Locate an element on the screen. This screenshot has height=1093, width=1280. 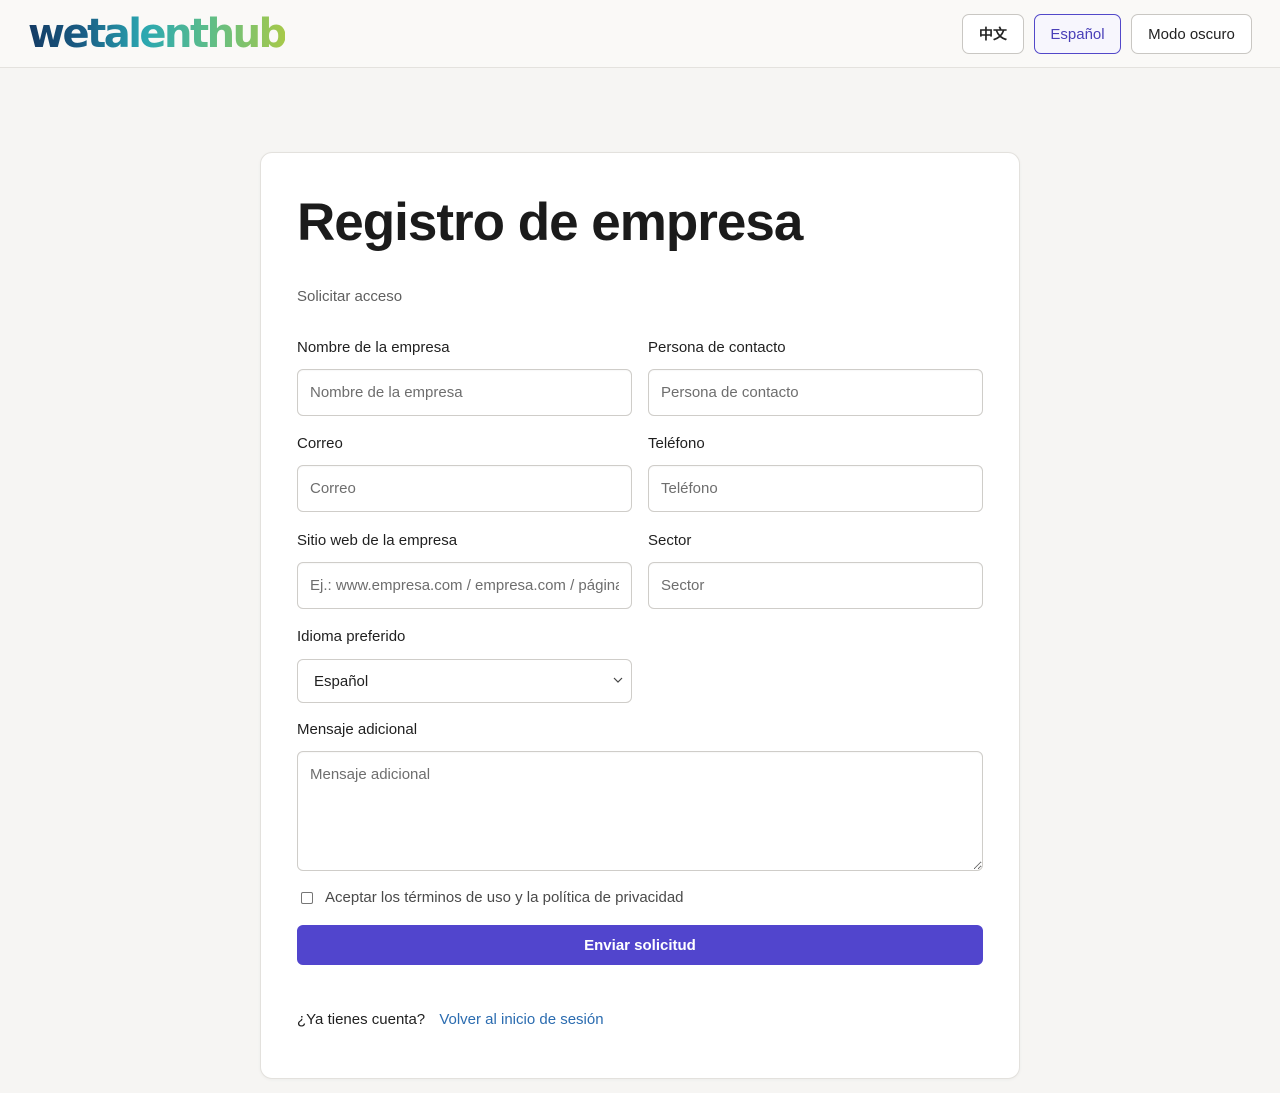
top-bar: wetalenthub 中文 Español Modo oscuro is located at coordinates (640, 34).